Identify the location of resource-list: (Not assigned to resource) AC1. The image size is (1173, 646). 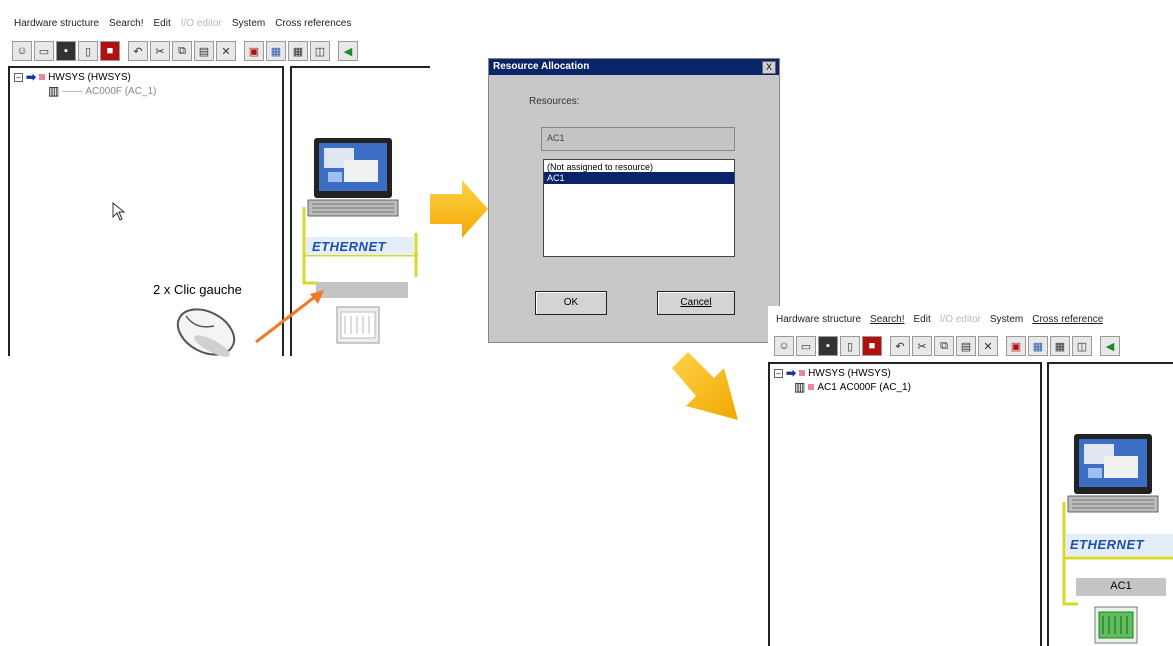
(639, 208).